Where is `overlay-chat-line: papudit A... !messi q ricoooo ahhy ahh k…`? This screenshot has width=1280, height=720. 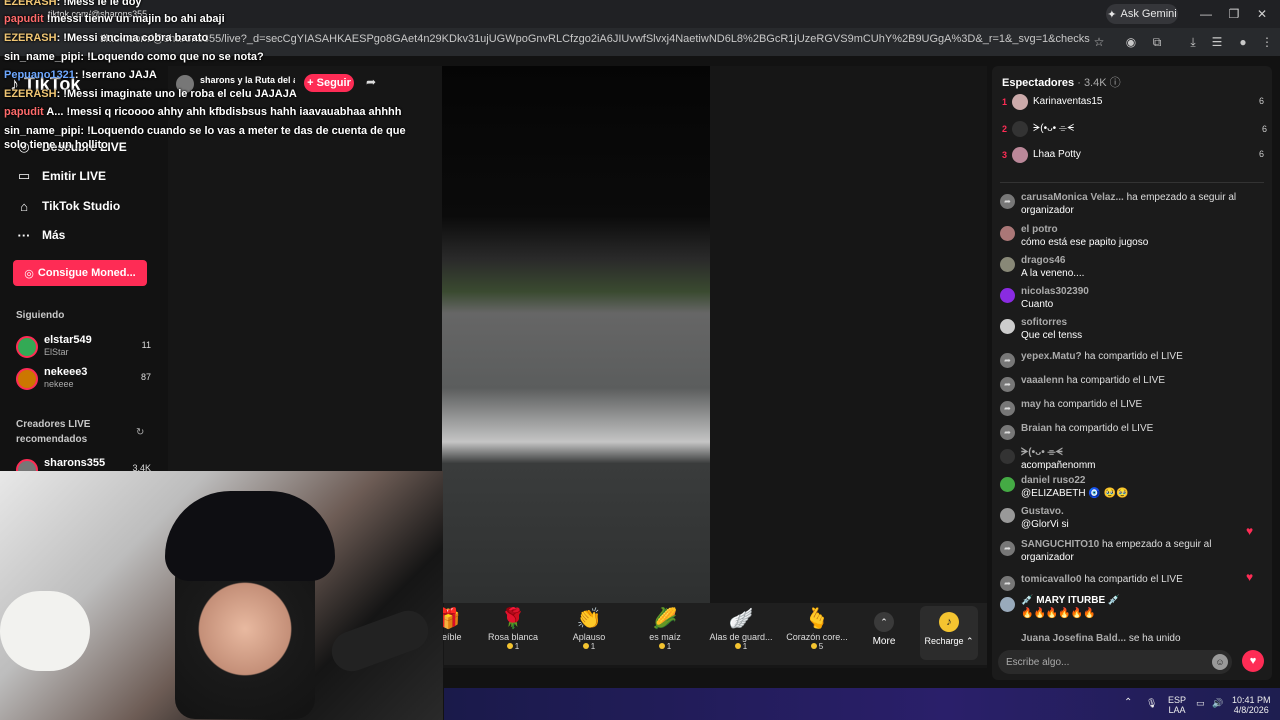
overlay-chat-line: papudit A... !messi q ricoooo ahhy ahh k… is located at coordinates (203, 112).